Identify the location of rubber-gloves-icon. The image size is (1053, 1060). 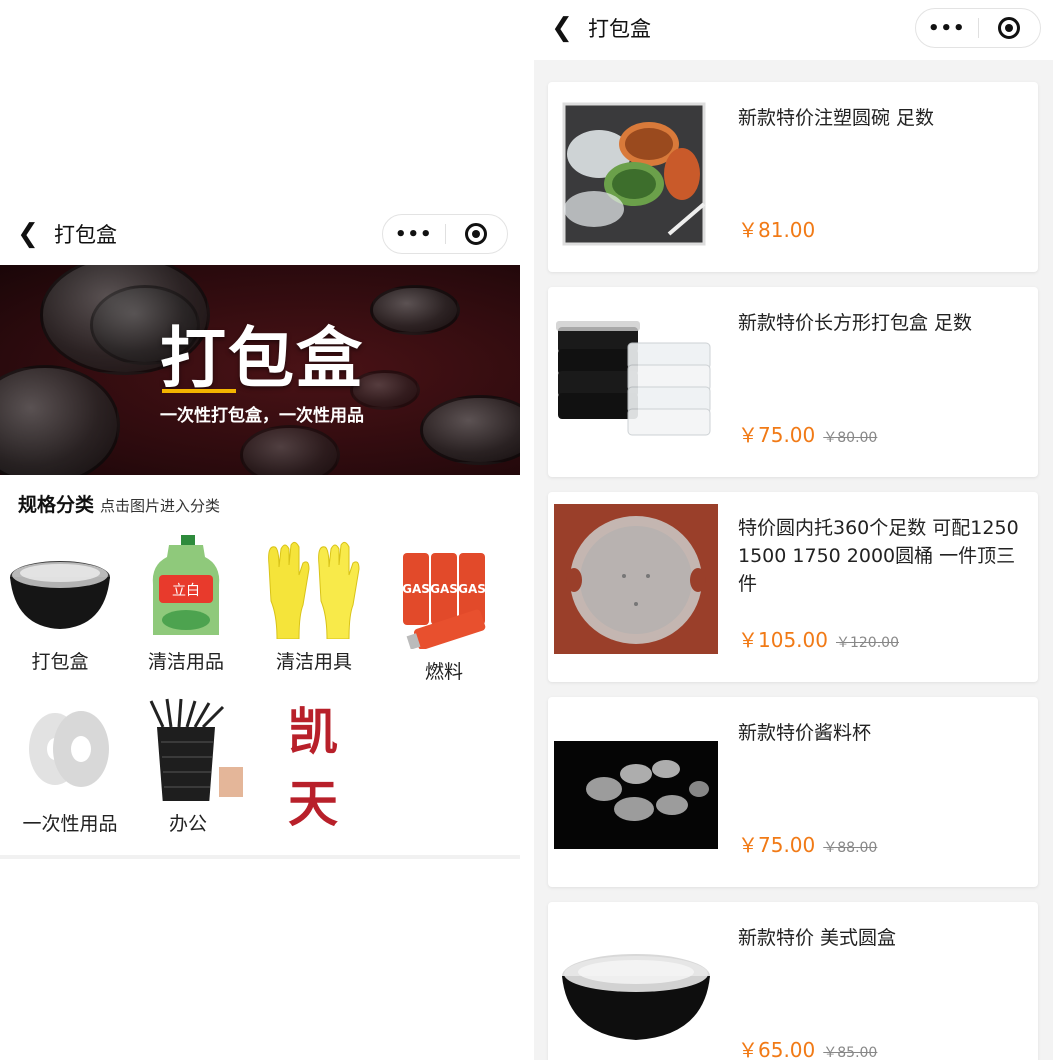
(314, 587).